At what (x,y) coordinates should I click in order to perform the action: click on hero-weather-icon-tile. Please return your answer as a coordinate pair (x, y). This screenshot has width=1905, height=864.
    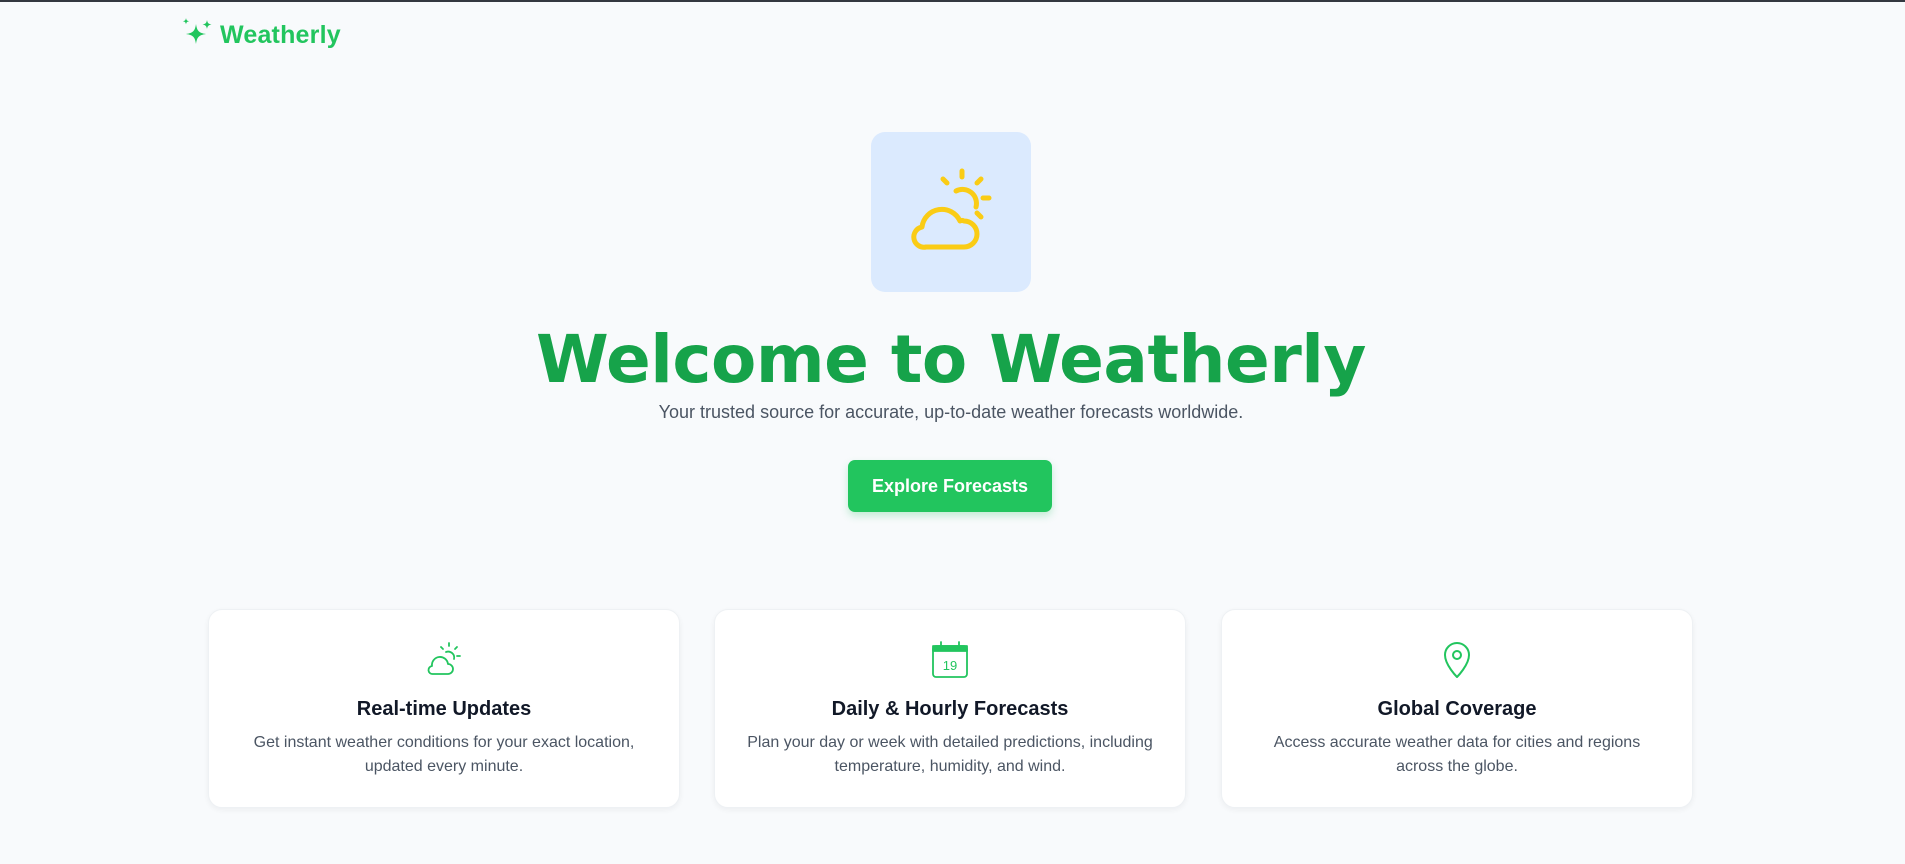
    Looking at the image, I should click on (951, 212).